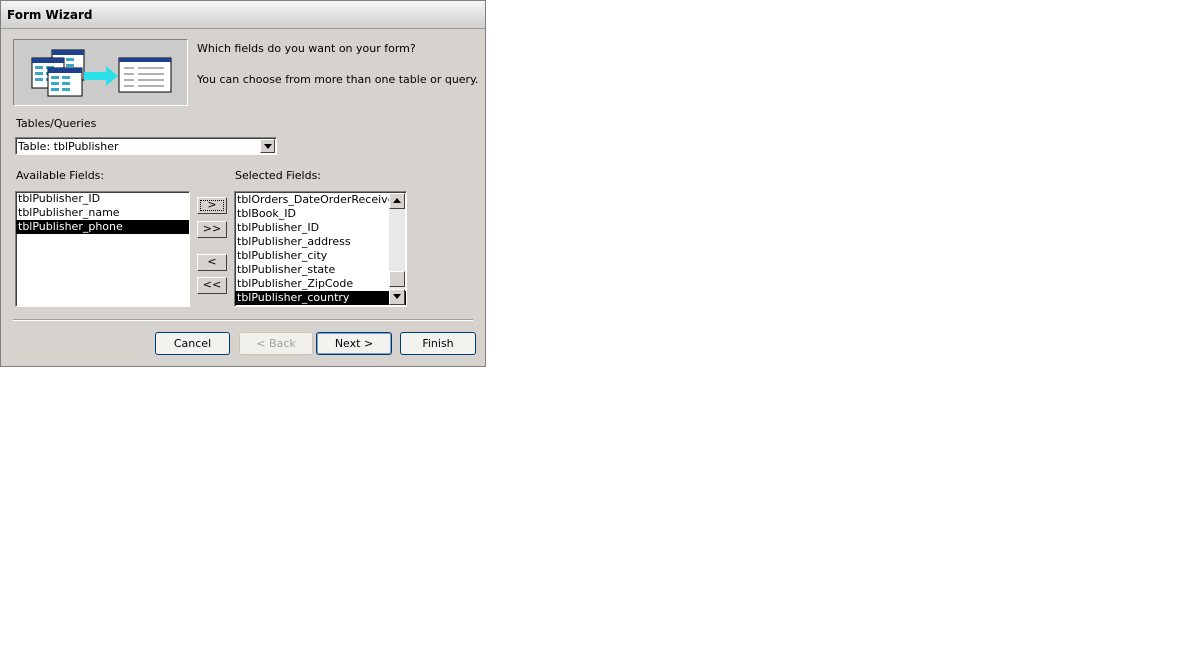  I want to click on remove-field-button: <, so click(212, 262).